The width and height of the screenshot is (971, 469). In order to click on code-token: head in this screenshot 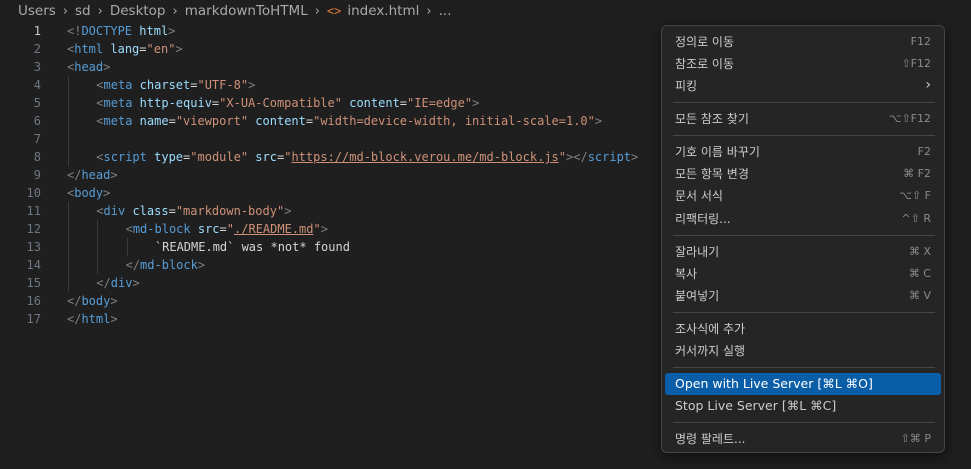, I will do `click(96, 175)`.